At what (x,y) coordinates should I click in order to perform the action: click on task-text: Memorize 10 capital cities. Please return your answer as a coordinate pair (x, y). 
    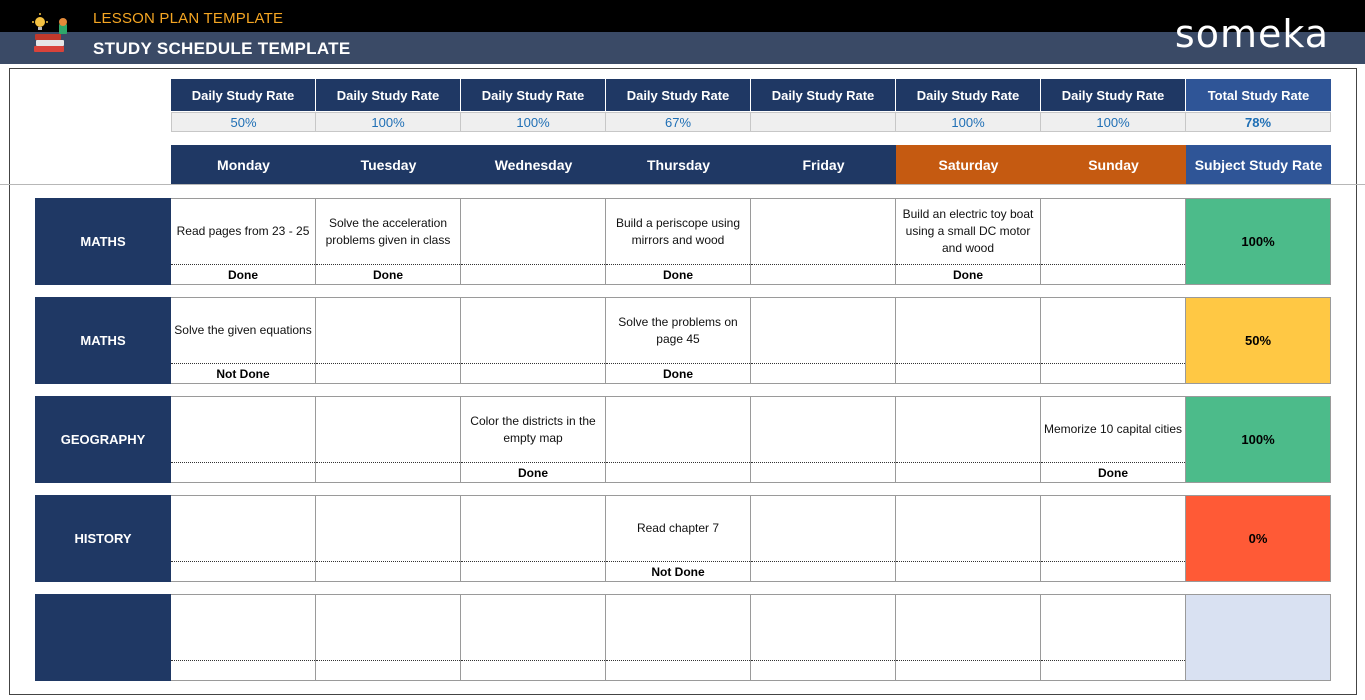
    Looking at the image, I should click on (1113, 430).